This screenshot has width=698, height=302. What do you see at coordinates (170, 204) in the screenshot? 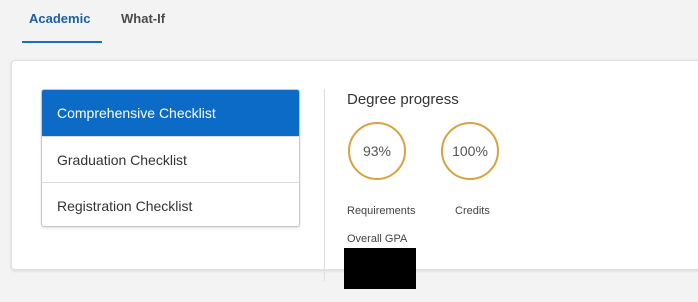
I see `checklist-item-registration: Registration Checklist` at bounding box center [170, 204].